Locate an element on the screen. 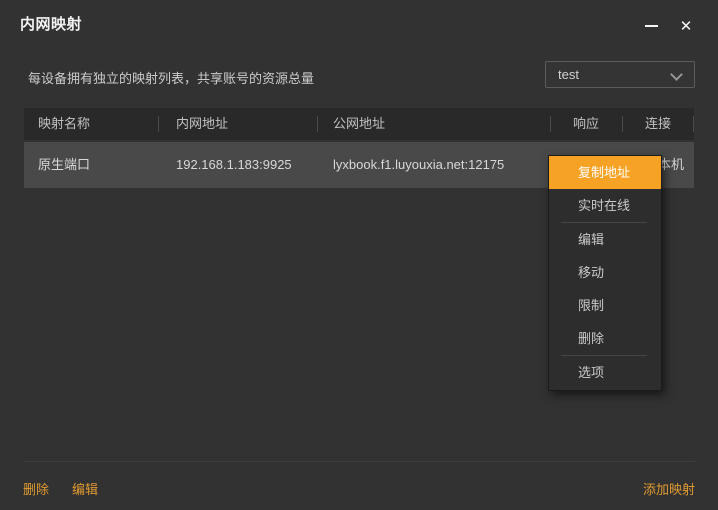  table-header: 映射名称 内网地址 公网地址 响应 连接 is located at coordinates (359, 124).